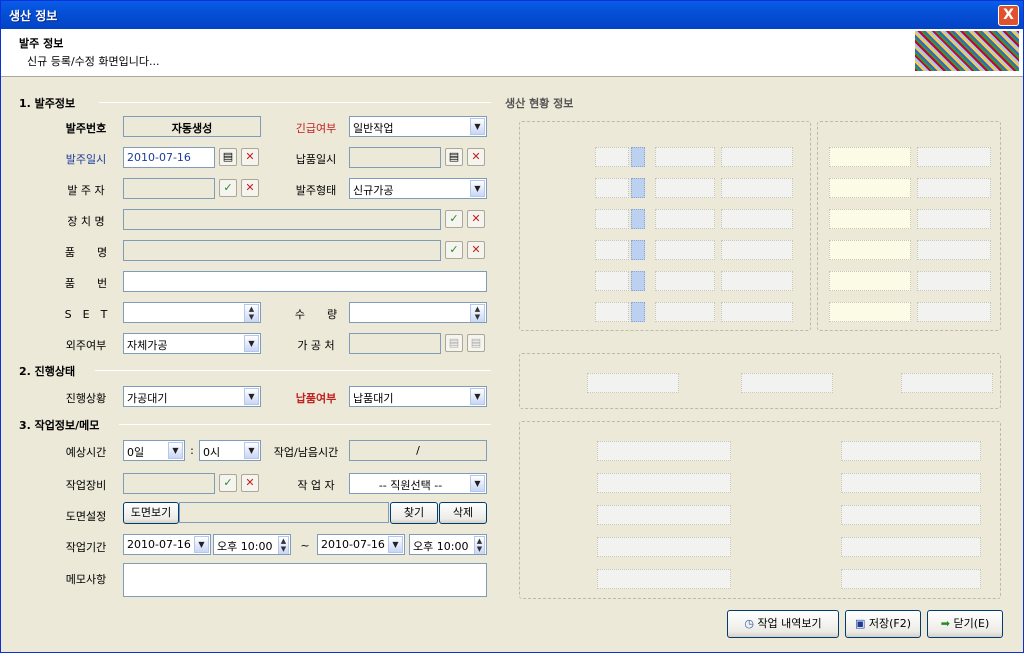 The image size is (1024, 653). Describe the element at coordinates (169, 188) in the screenshot. I see `orderer-field` at that location.